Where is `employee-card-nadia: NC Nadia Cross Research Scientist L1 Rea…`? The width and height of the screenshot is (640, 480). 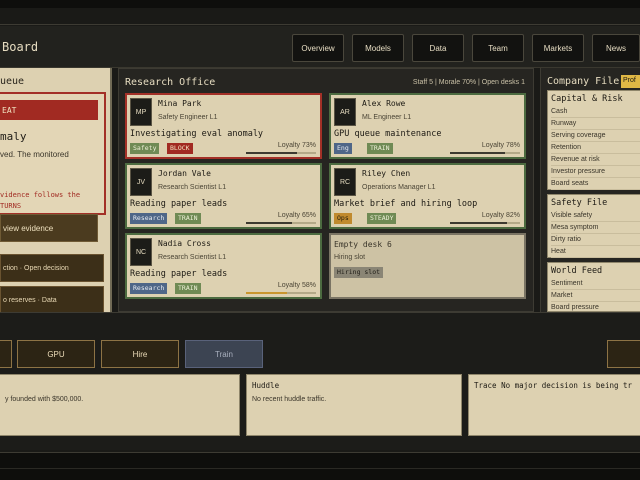
employee-card-nadia: NC Nadia Cross Research Scientist L1 Rea… is located at coordinates (223, 266).